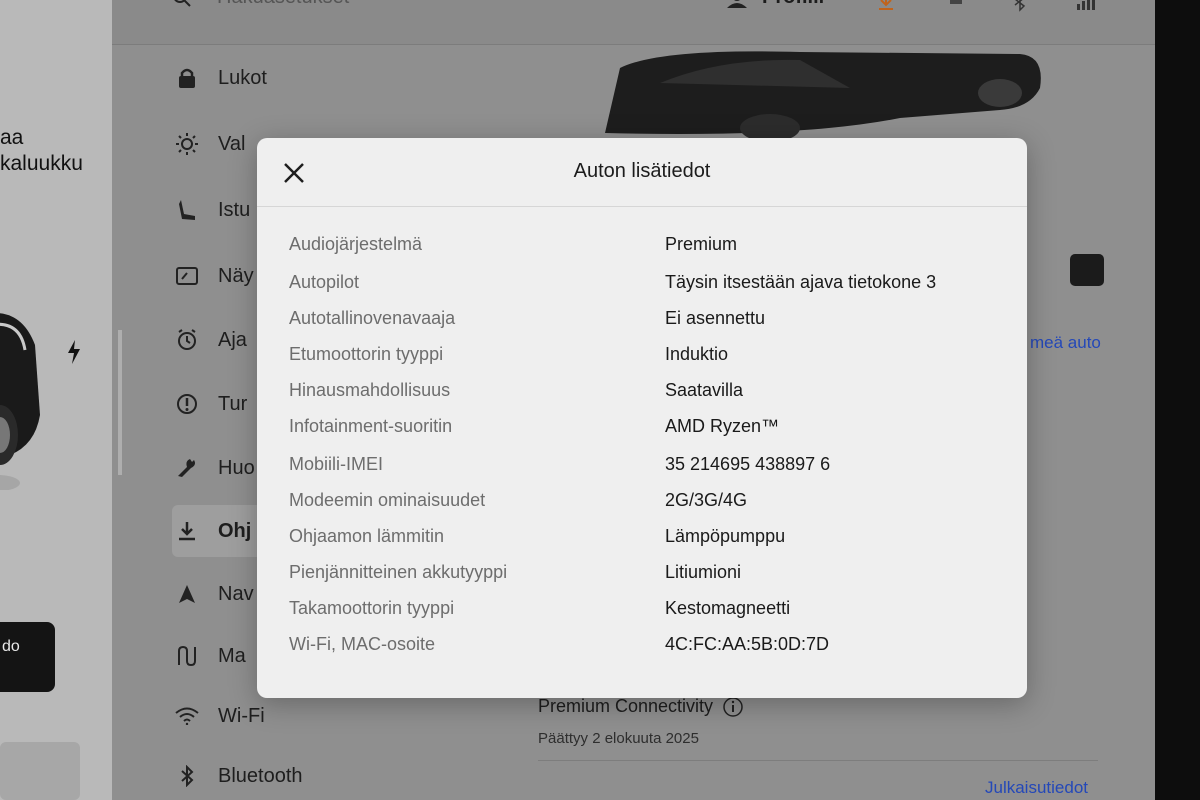  What do you see at coordinates (236, 275) in the screenshot?
I see `menu-item-label: Näy` at bounding box center [236, 275].